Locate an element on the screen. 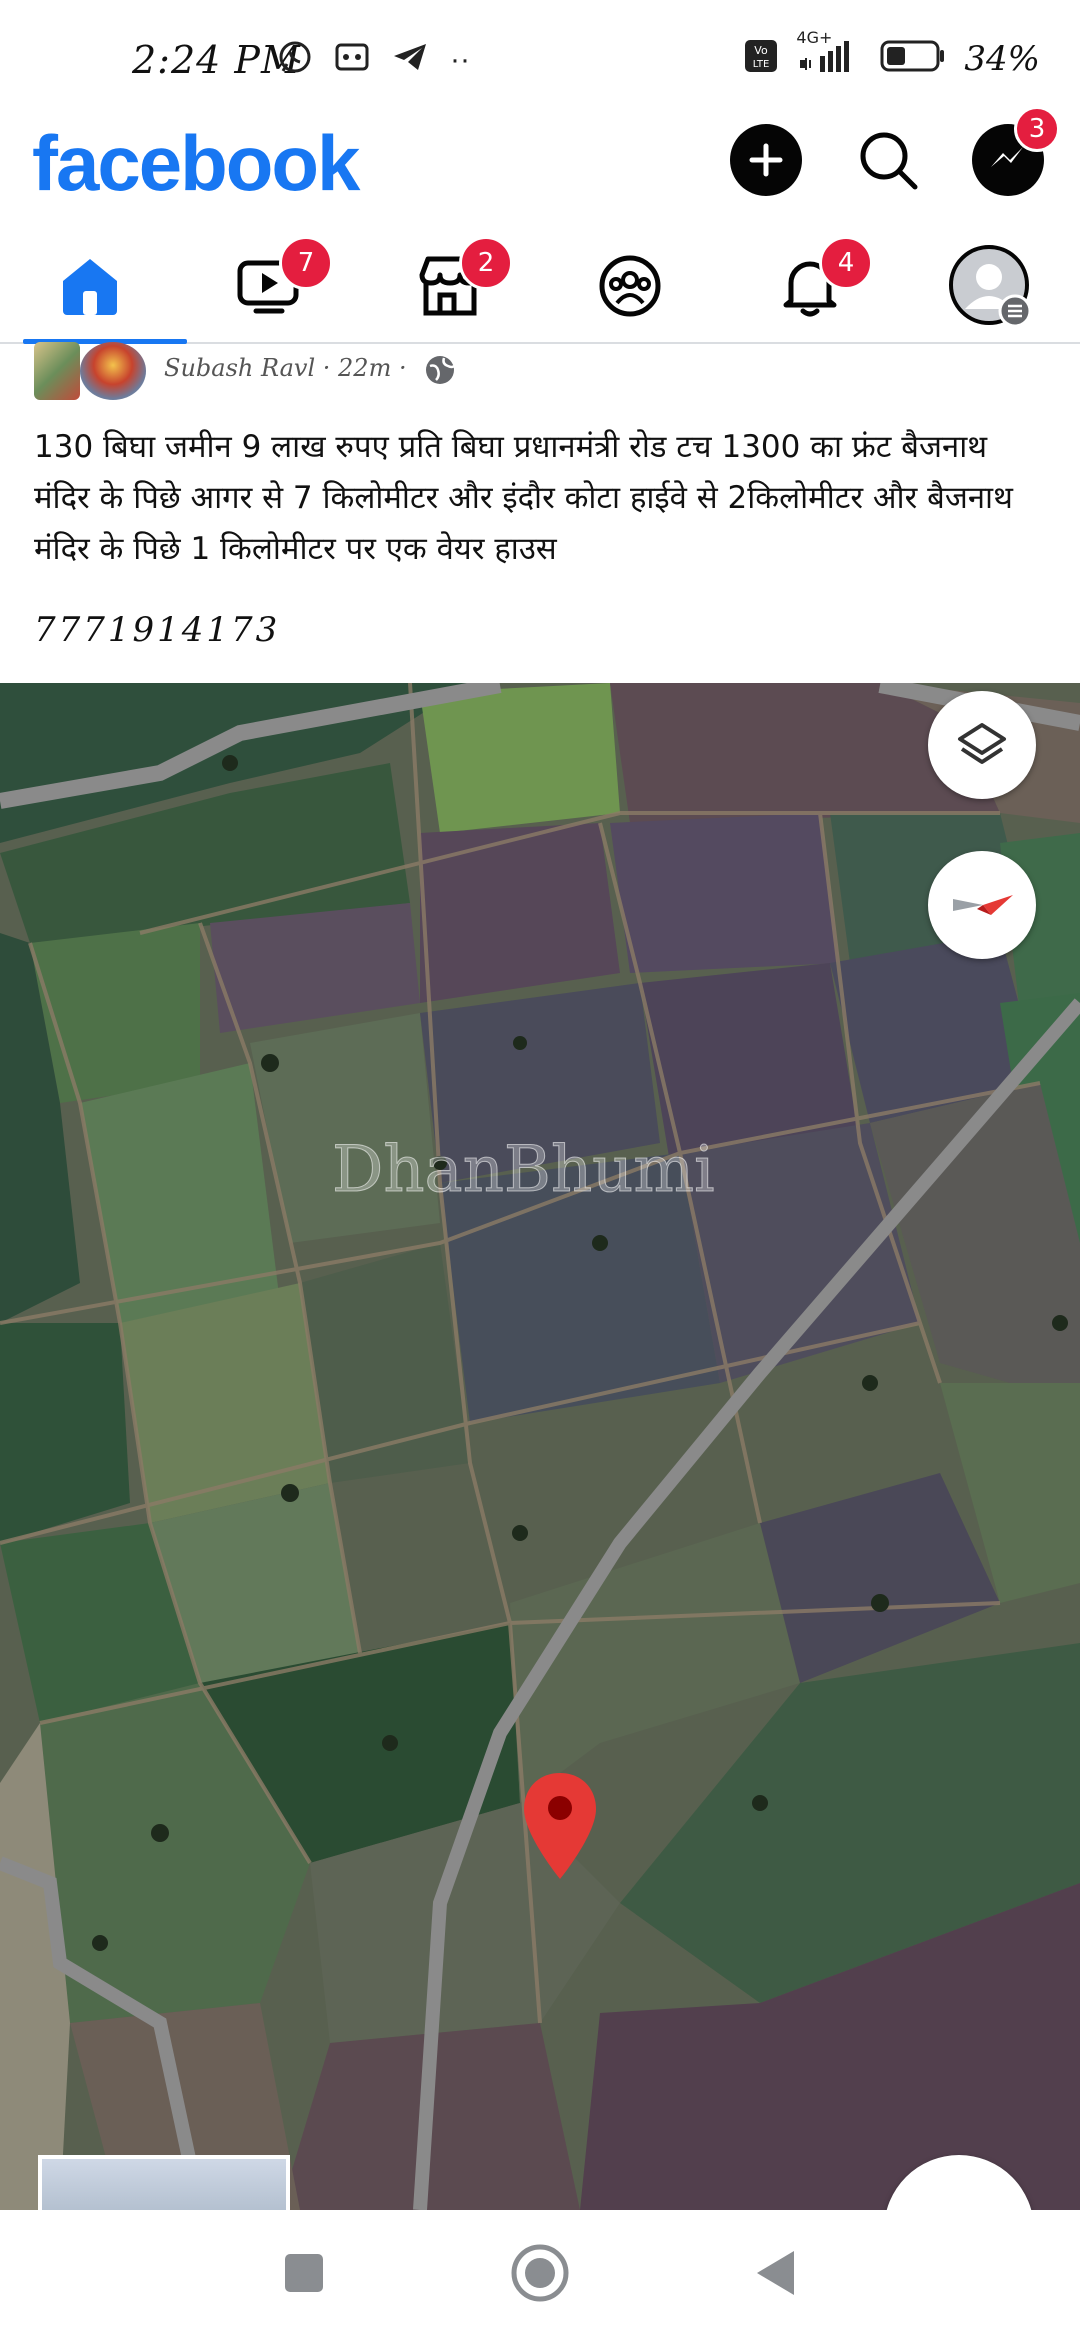 Image resolution: width=1080 pixels, height=2340 pixels. map-layers-button is located at coordinates (982, 745).